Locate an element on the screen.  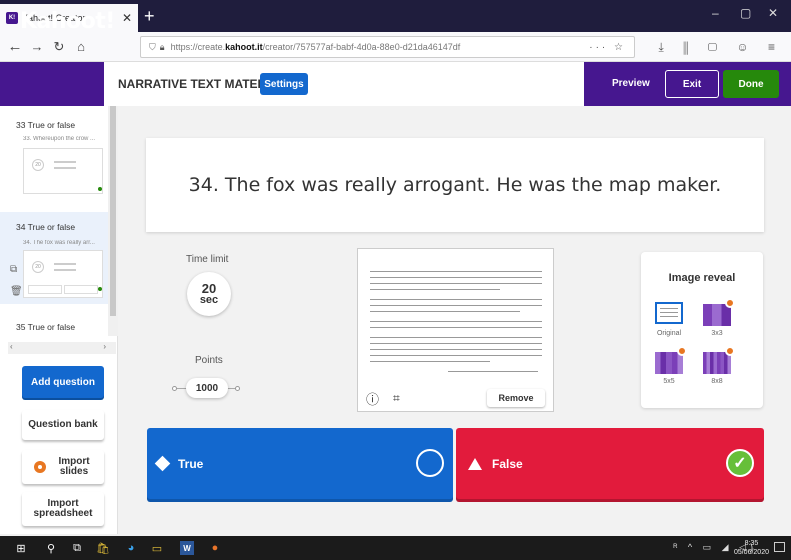
kahoot-favicon-icon: K! is located at coordinates (12, 18).